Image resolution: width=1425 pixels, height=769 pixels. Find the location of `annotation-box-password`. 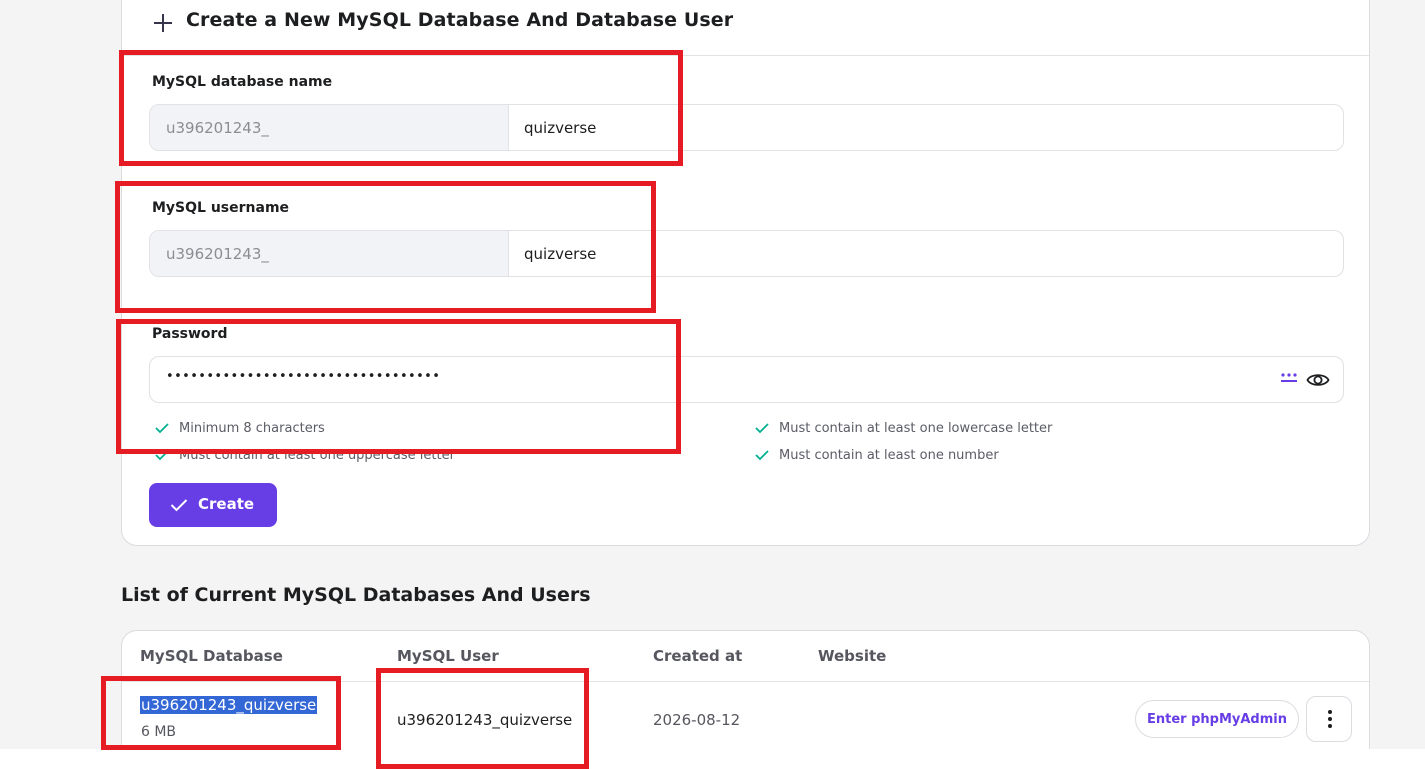

annotation-box-password is located at coordinates (398, 386).